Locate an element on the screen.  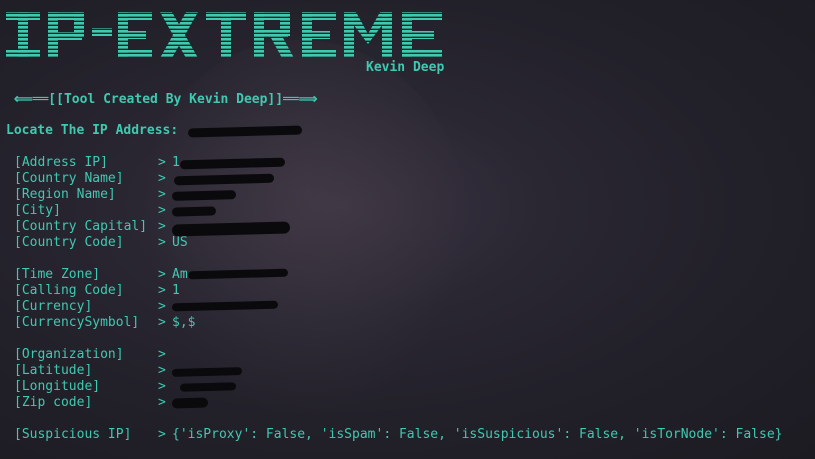
field-row: [Longitude] > is located at coordinates (93, 387).